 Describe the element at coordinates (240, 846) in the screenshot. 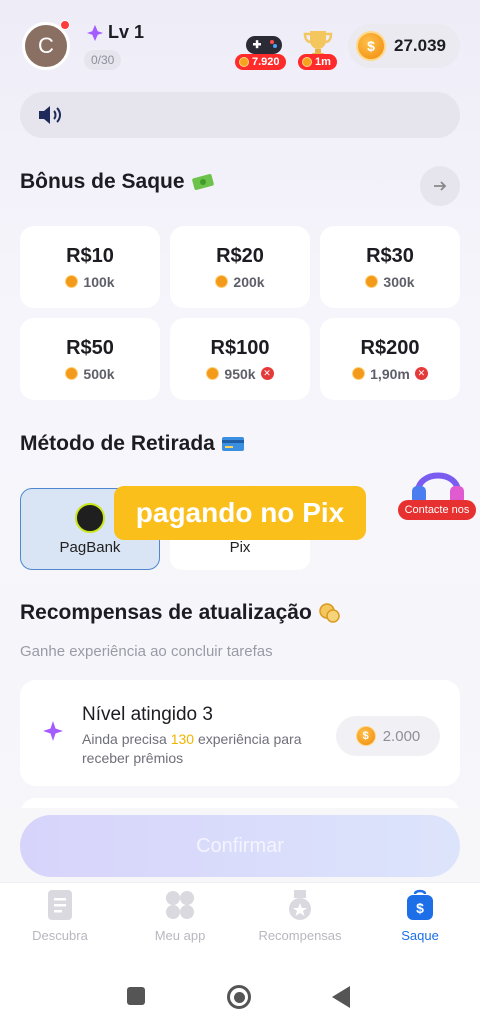

I see `confirm-button: Confirmar` at that location.